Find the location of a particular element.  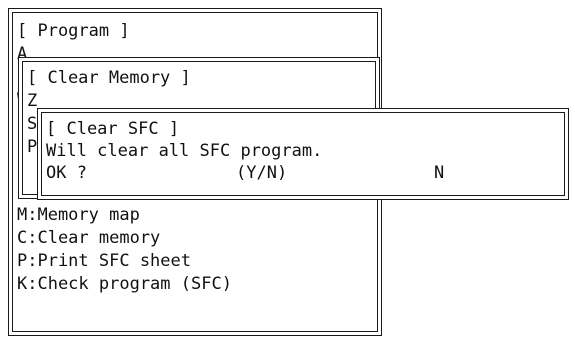

yes-no-choices: (Y/N) is located at coordinates (261, 173).